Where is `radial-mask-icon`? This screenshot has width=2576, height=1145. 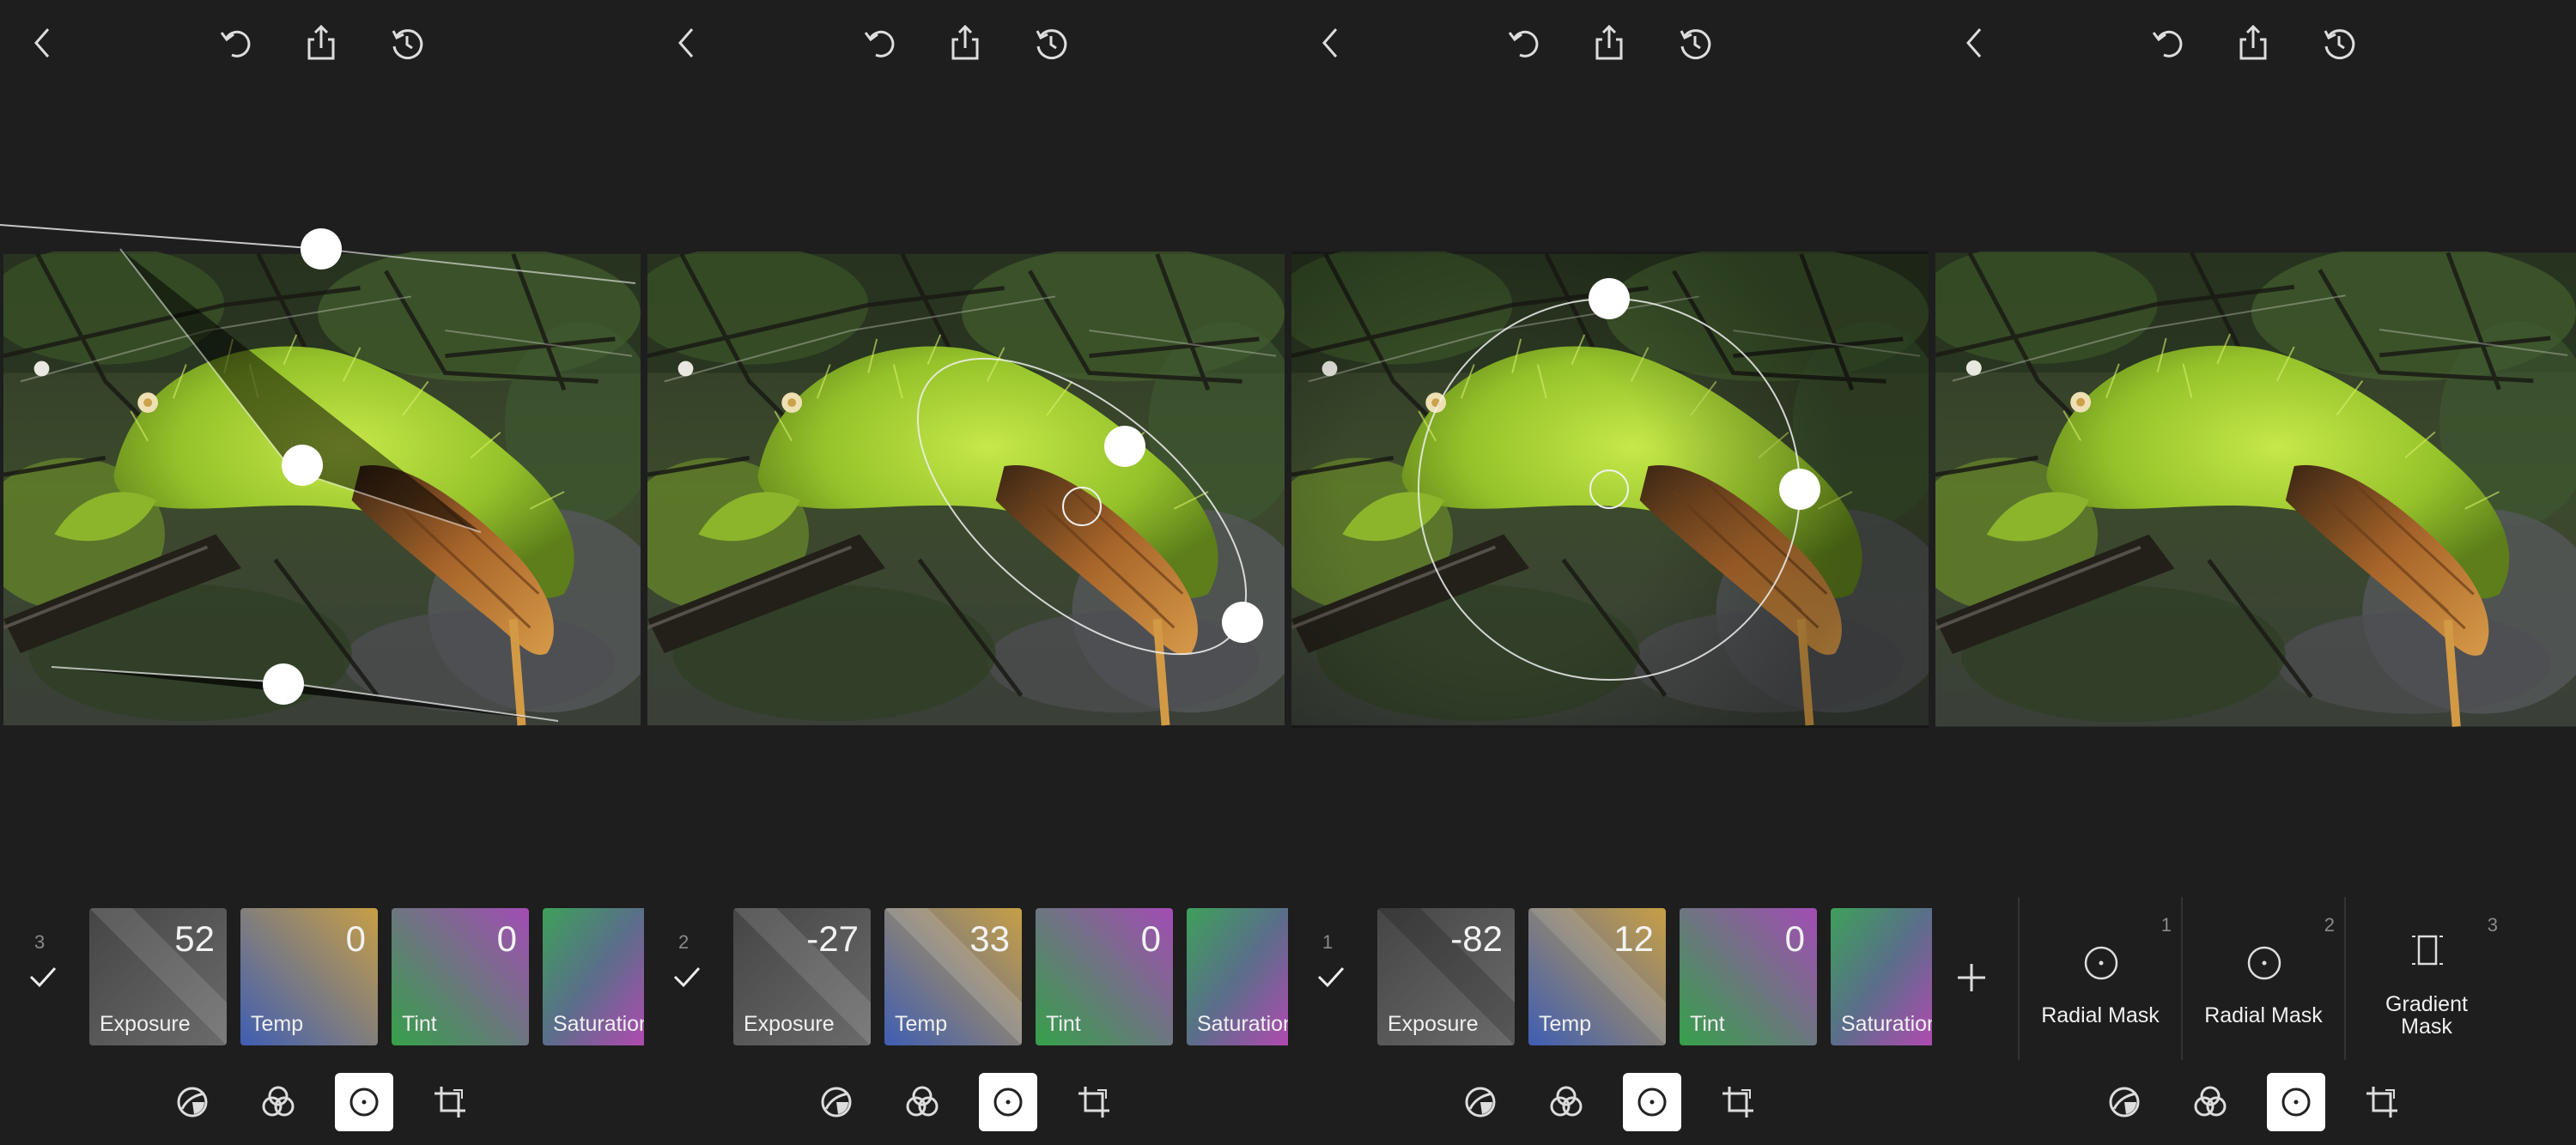
radial-mask-icon is located at coordinates (2101, 963).